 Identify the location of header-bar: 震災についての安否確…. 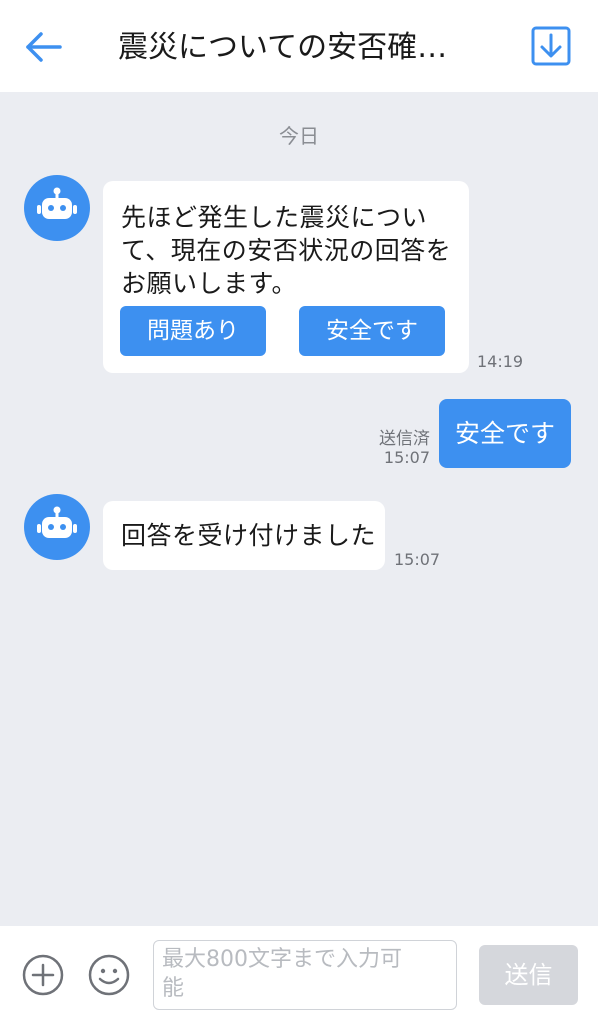
(299, 46).